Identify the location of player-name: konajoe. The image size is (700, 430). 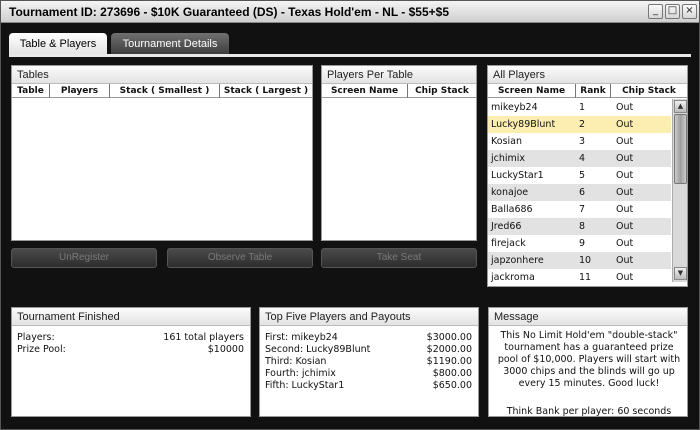
(510, 192).